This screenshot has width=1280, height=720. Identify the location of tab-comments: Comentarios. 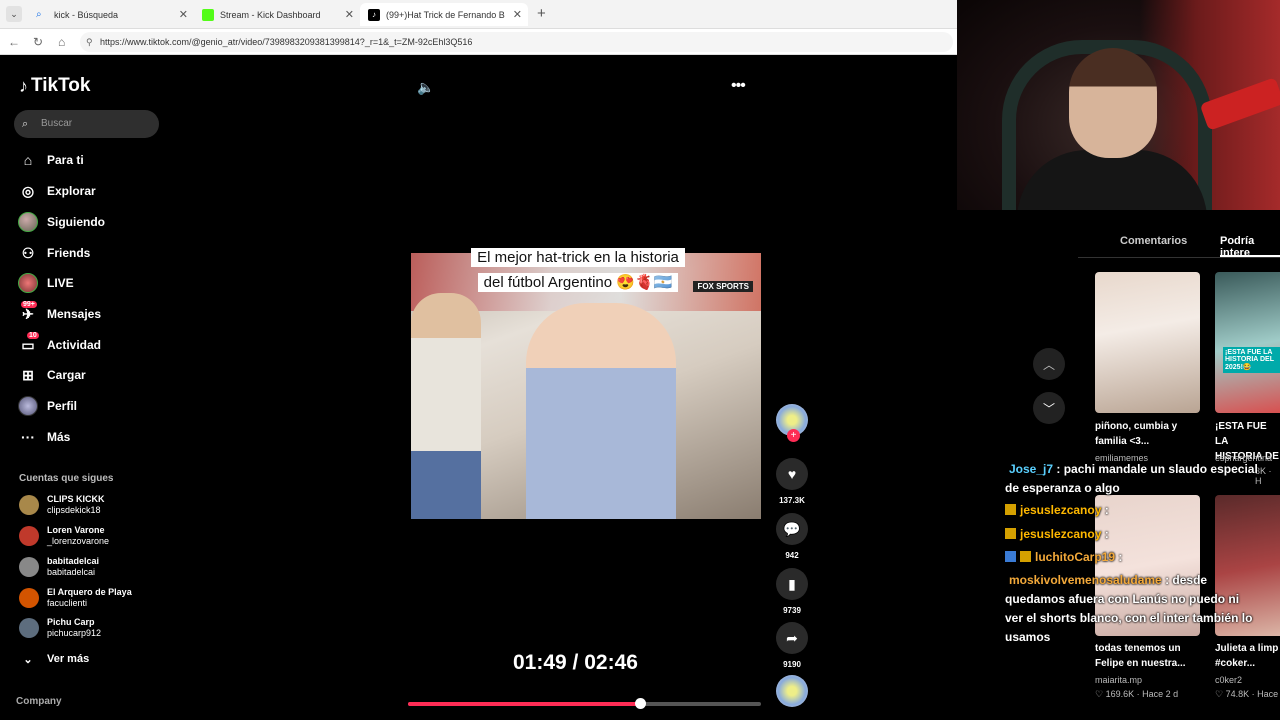
(1153, 241).